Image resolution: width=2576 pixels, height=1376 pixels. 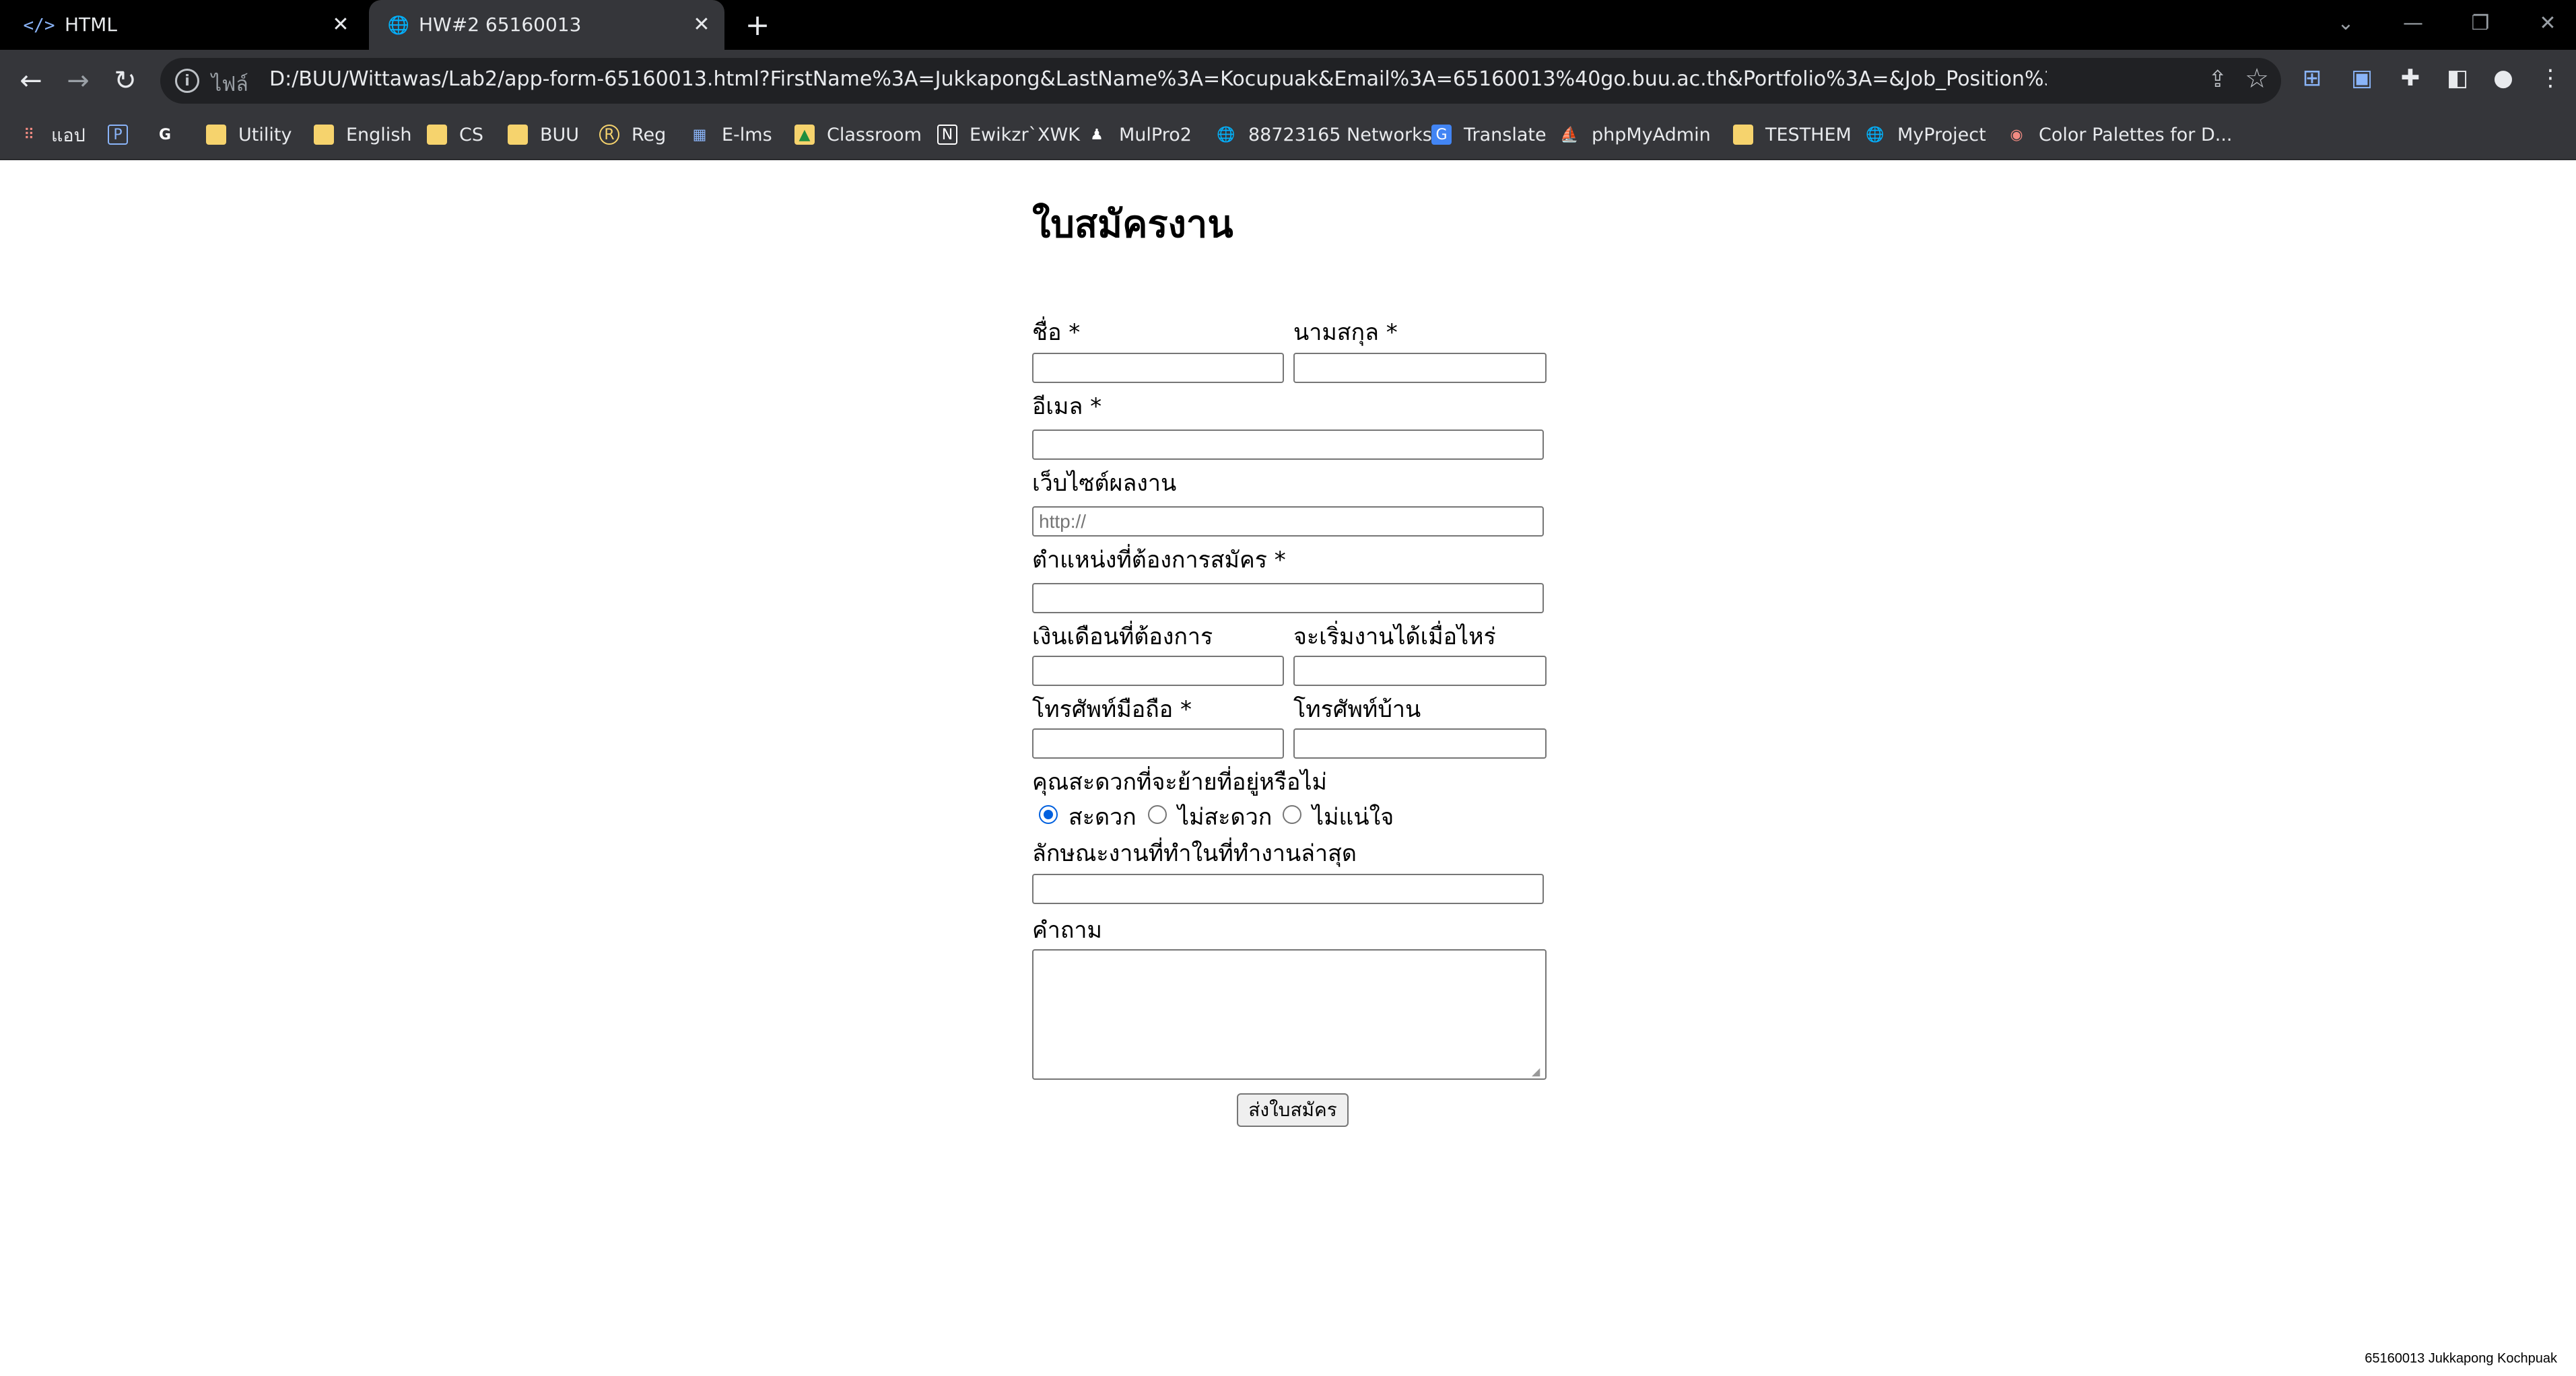 I want to click on portfolio-input: http://, so click(x=1288, y=521).